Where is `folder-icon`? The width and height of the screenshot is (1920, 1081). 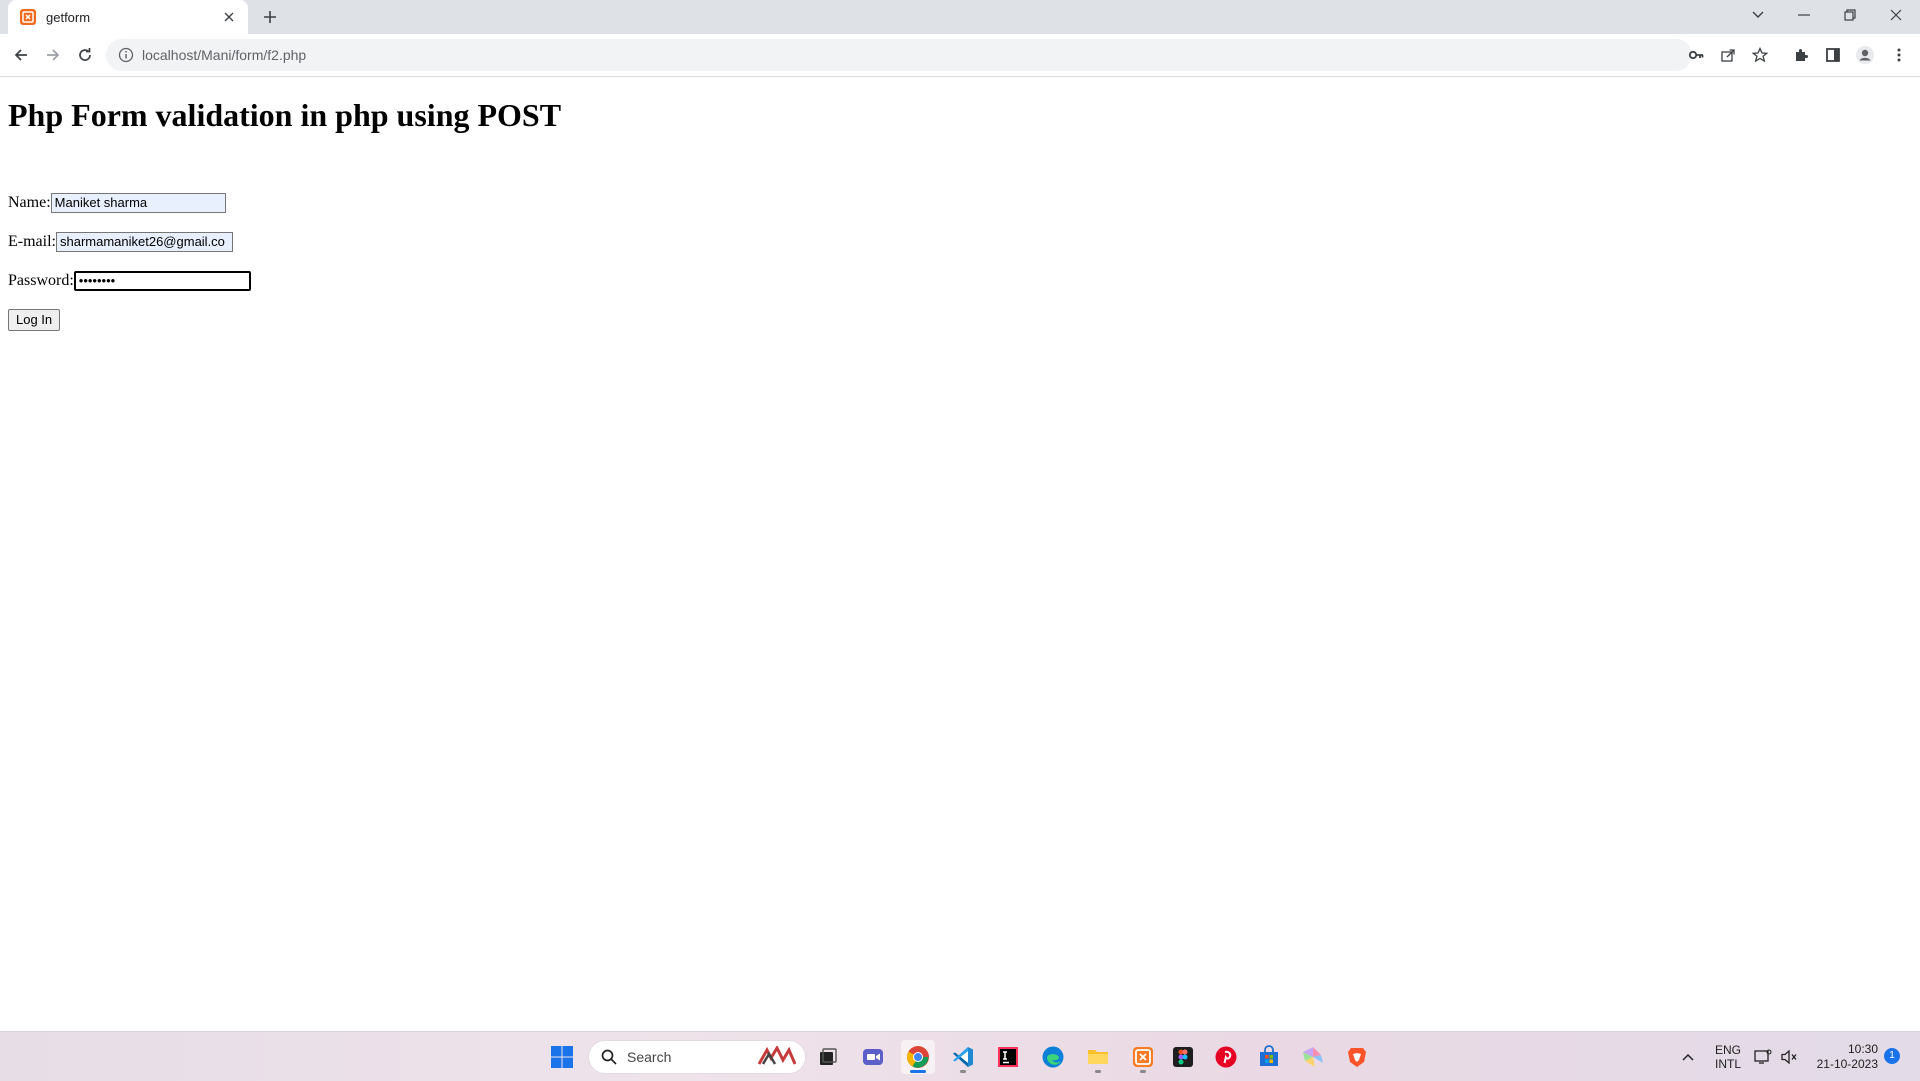
folder-icon is located at coordinates (1098, 1057).